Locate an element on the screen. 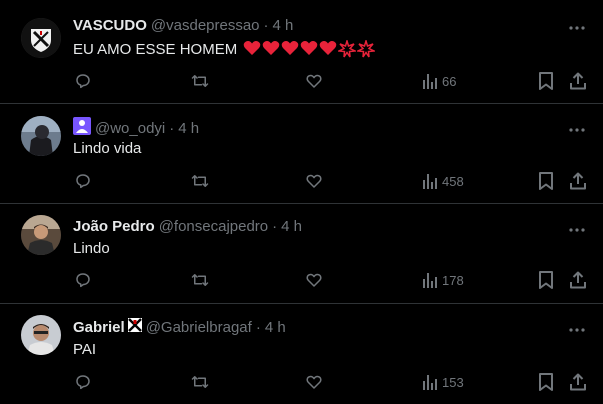  post-text: PAI is located at coordinates (84, 349).